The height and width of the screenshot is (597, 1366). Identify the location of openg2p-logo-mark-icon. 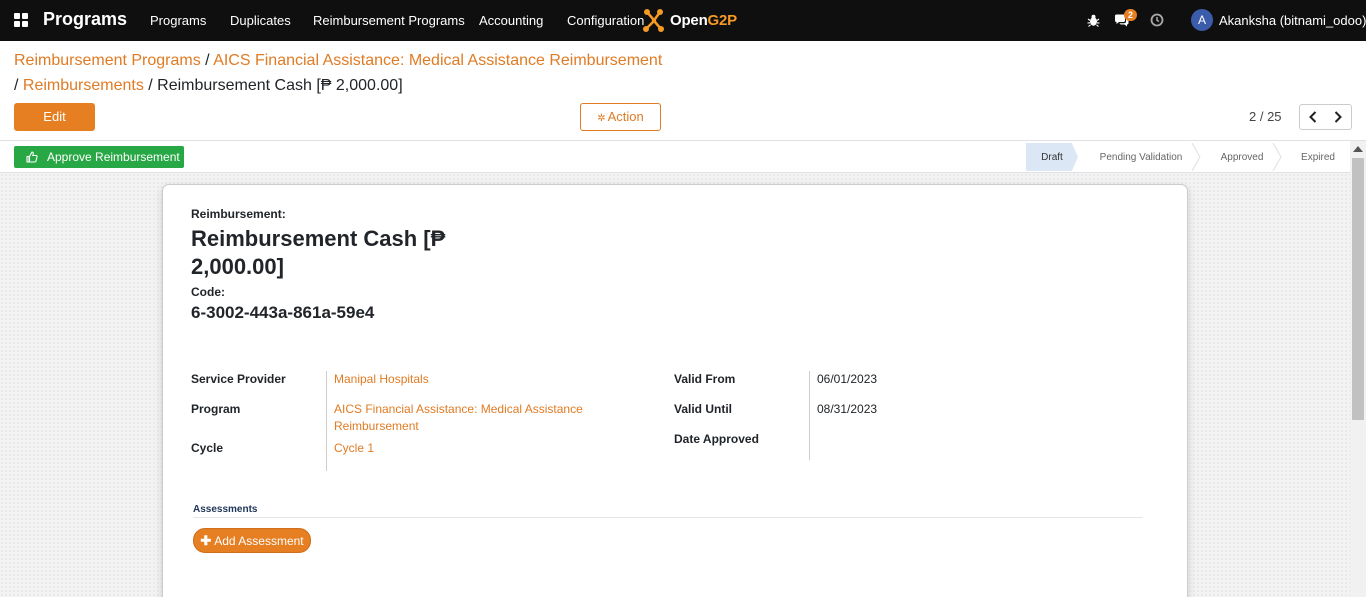
(653, 20).